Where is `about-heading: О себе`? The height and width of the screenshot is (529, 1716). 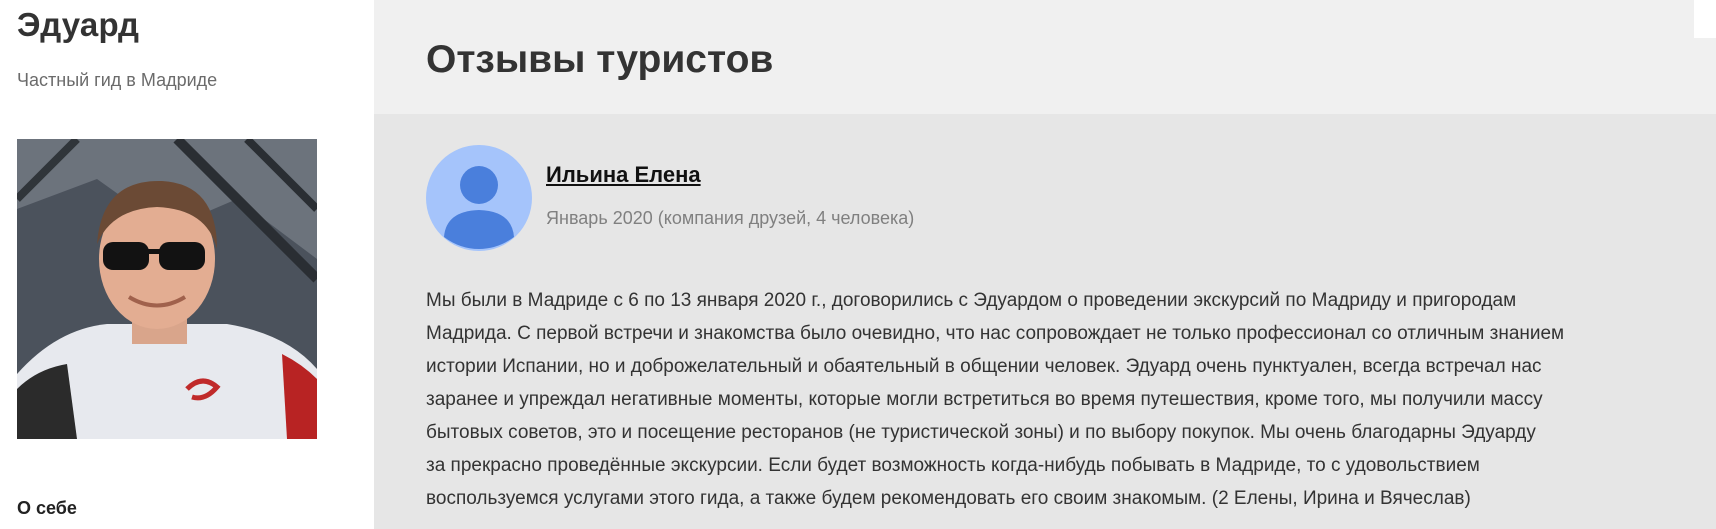
about-heading: О себе is located at coordinates (47, 508).